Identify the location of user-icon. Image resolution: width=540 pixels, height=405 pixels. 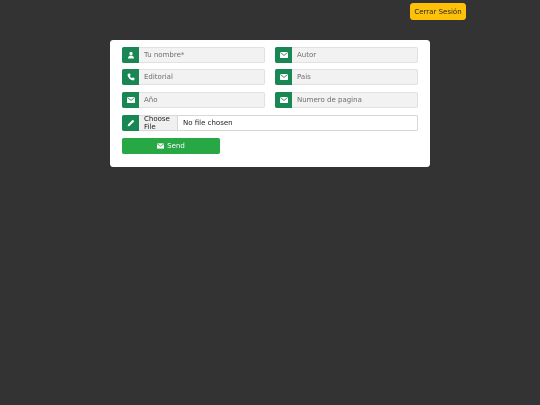
(130, 55).